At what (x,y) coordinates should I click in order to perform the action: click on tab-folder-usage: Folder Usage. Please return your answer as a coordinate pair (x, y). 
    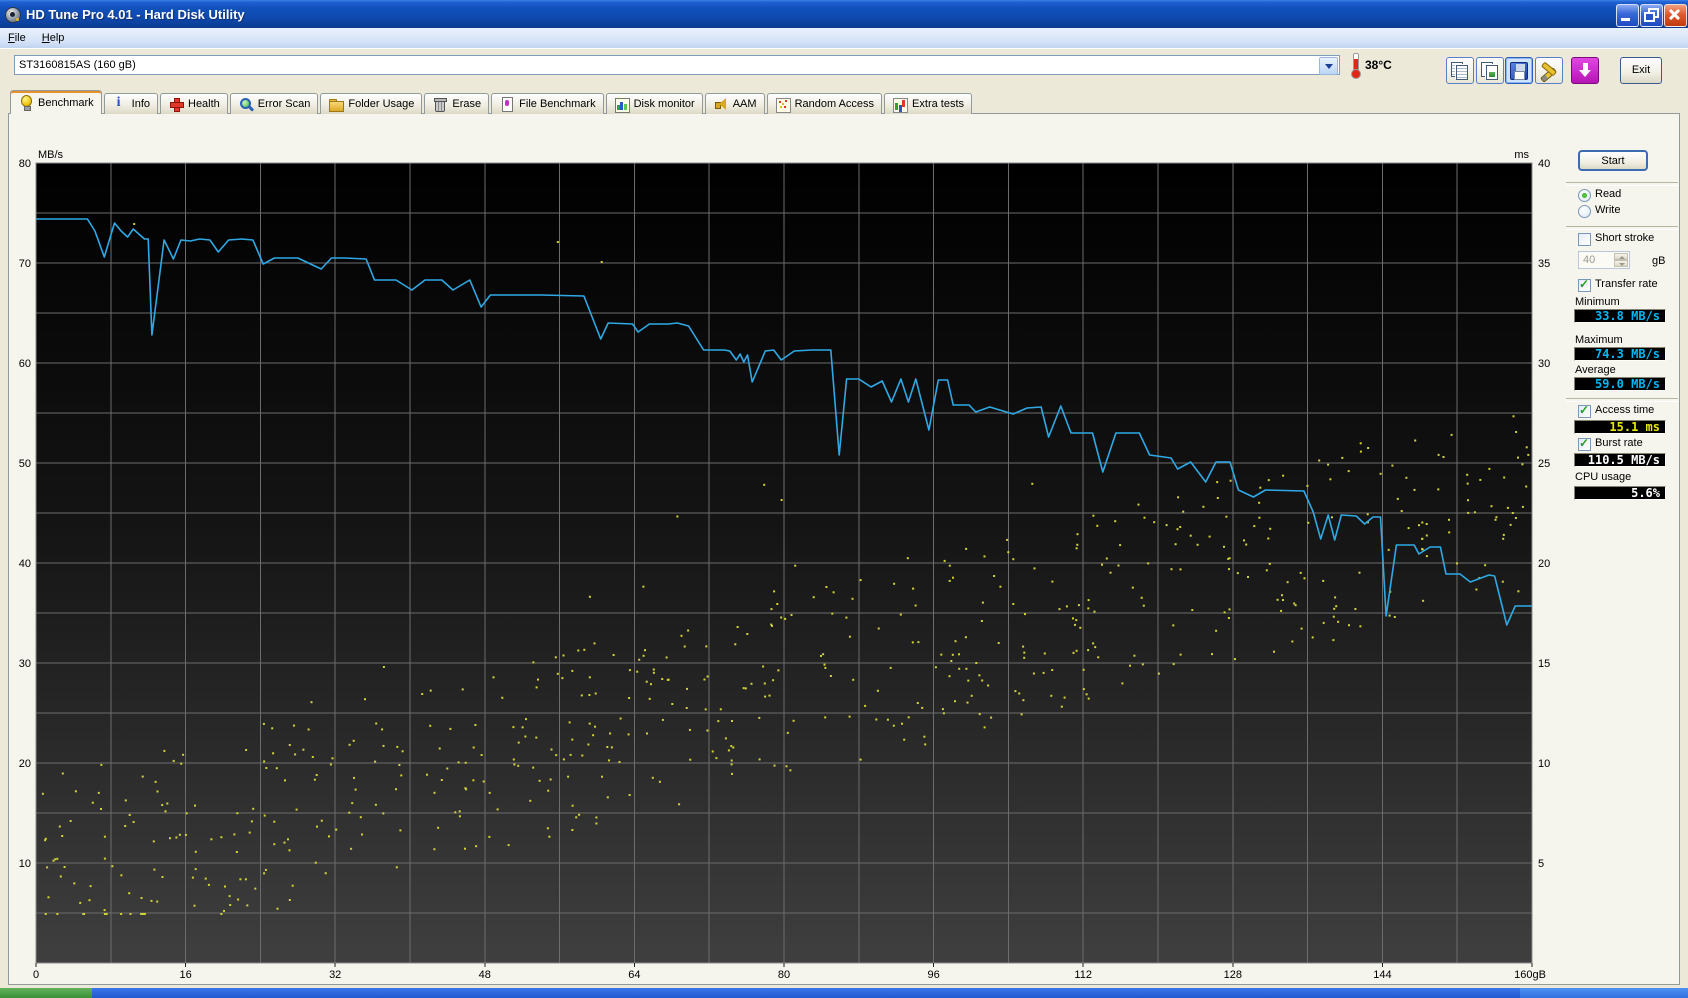
    Looking at the image, I should click on (371, 103).